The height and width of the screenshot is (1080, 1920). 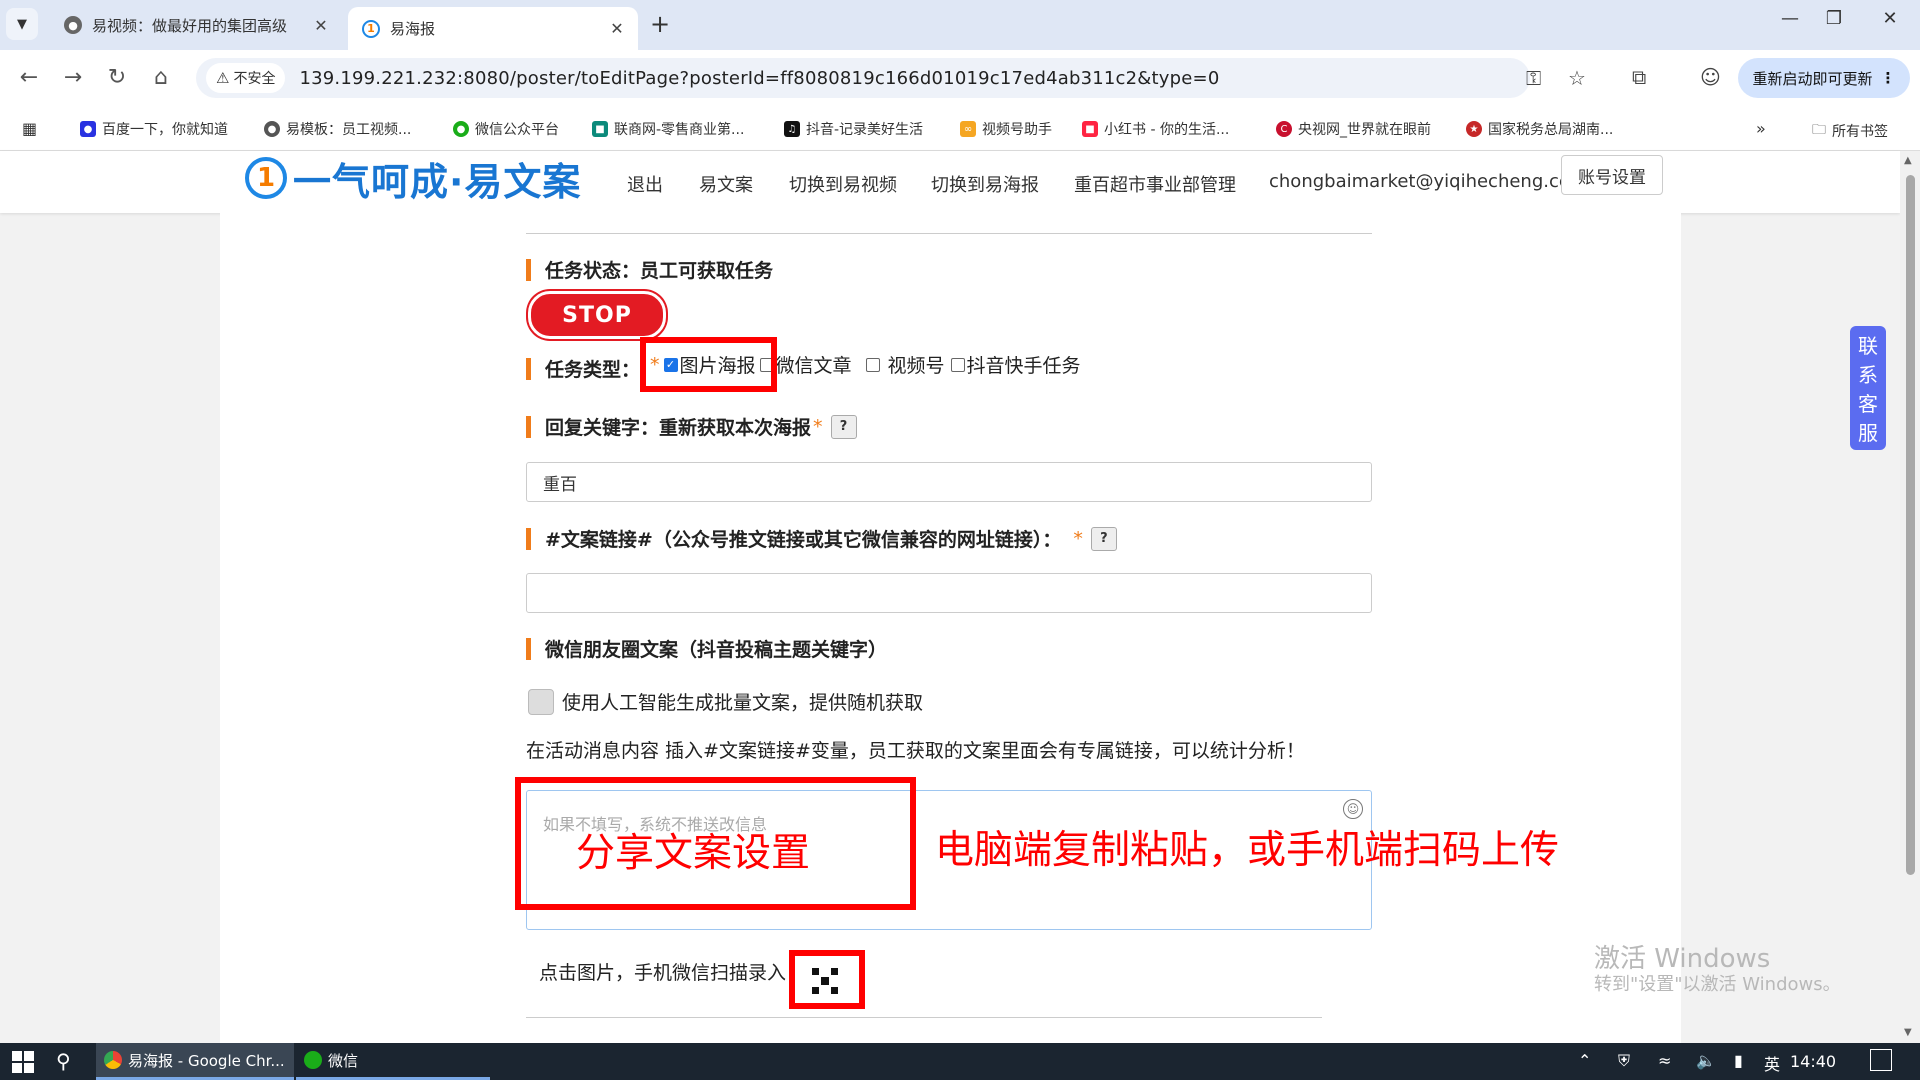 I want to click on security-indicator: ⚠ 不安全, so click(x=246, y=78).